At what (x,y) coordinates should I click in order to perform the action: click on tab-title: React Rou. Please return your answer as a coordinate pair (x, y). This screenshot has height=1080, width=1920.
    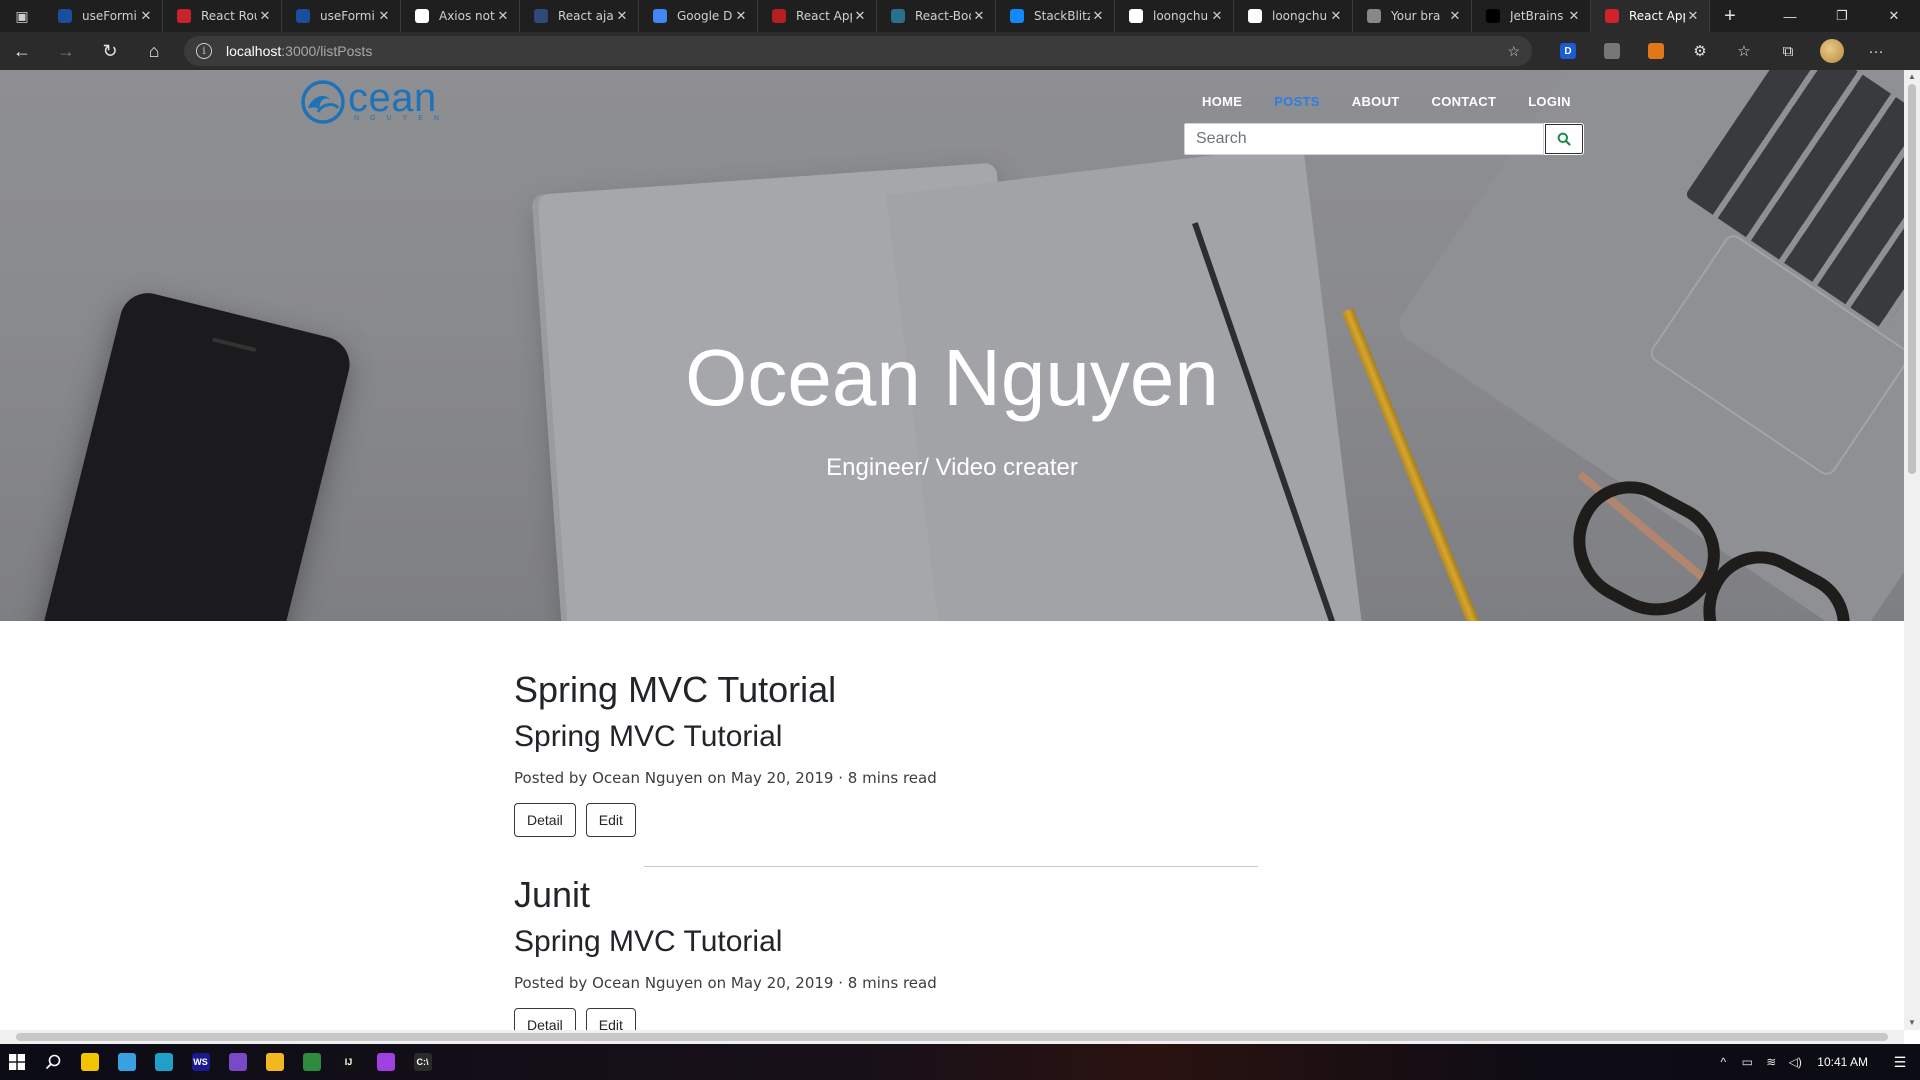
    Looking at the image, I should click on (229, 16).